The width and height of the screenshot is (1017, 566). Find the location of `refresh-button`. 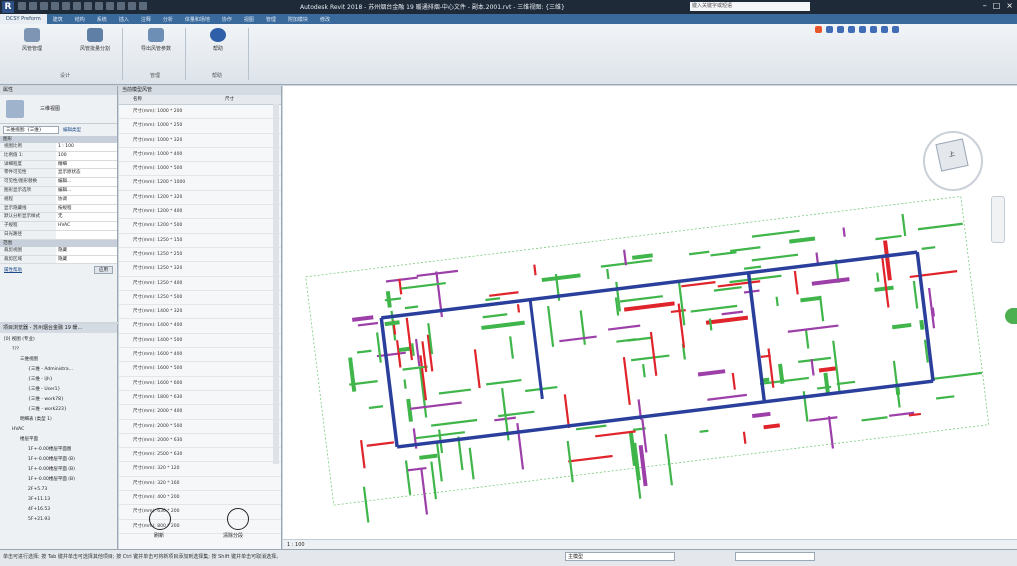

refresh-button is located at coordinates (160, 519).